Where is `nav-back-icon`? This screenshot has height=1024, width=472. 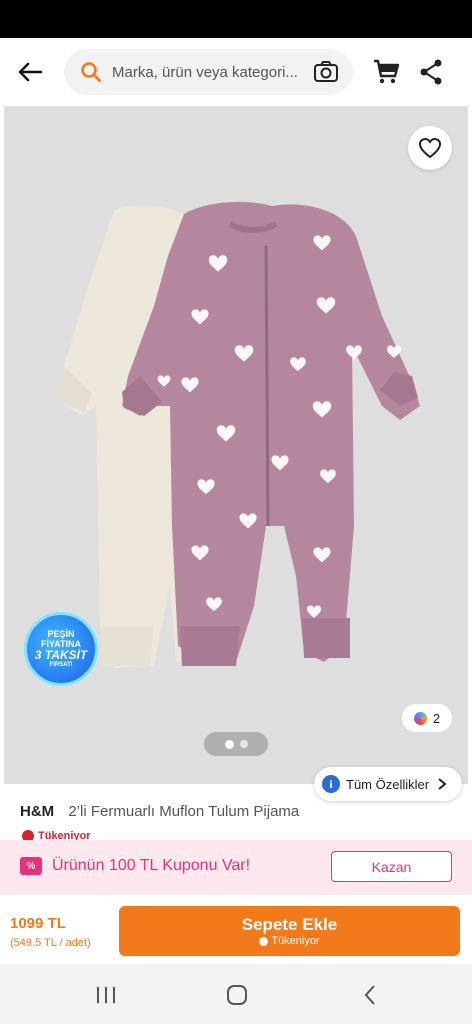 nav-back-icon is located at coordinates (369, 995).